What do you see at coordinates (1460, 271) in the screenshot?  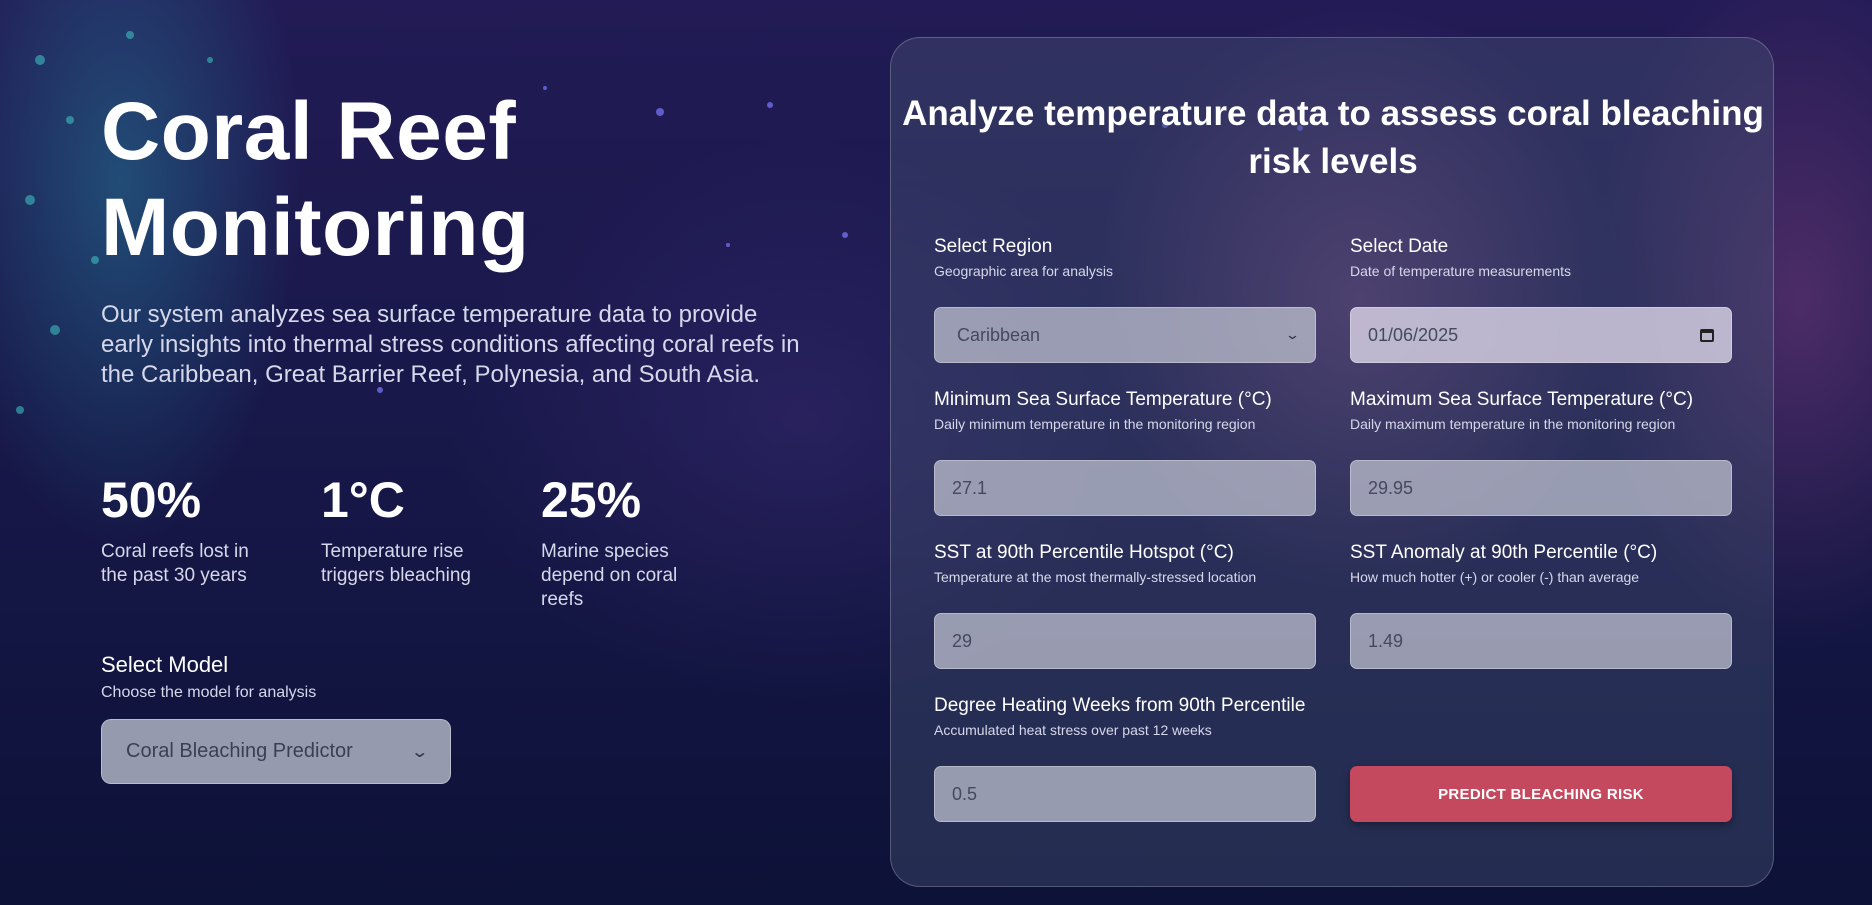 I see `date-help: Date of temperature measurements` at bounding box center [1460, 271].